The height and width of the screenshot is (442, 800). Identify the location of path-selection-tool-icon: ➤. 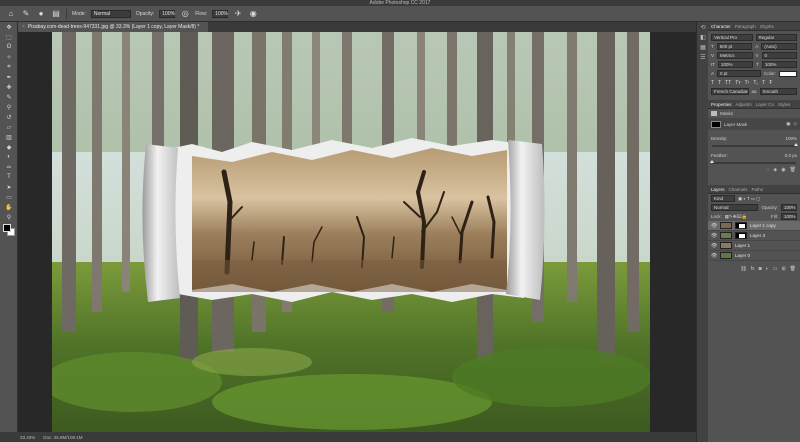
(9, 187).